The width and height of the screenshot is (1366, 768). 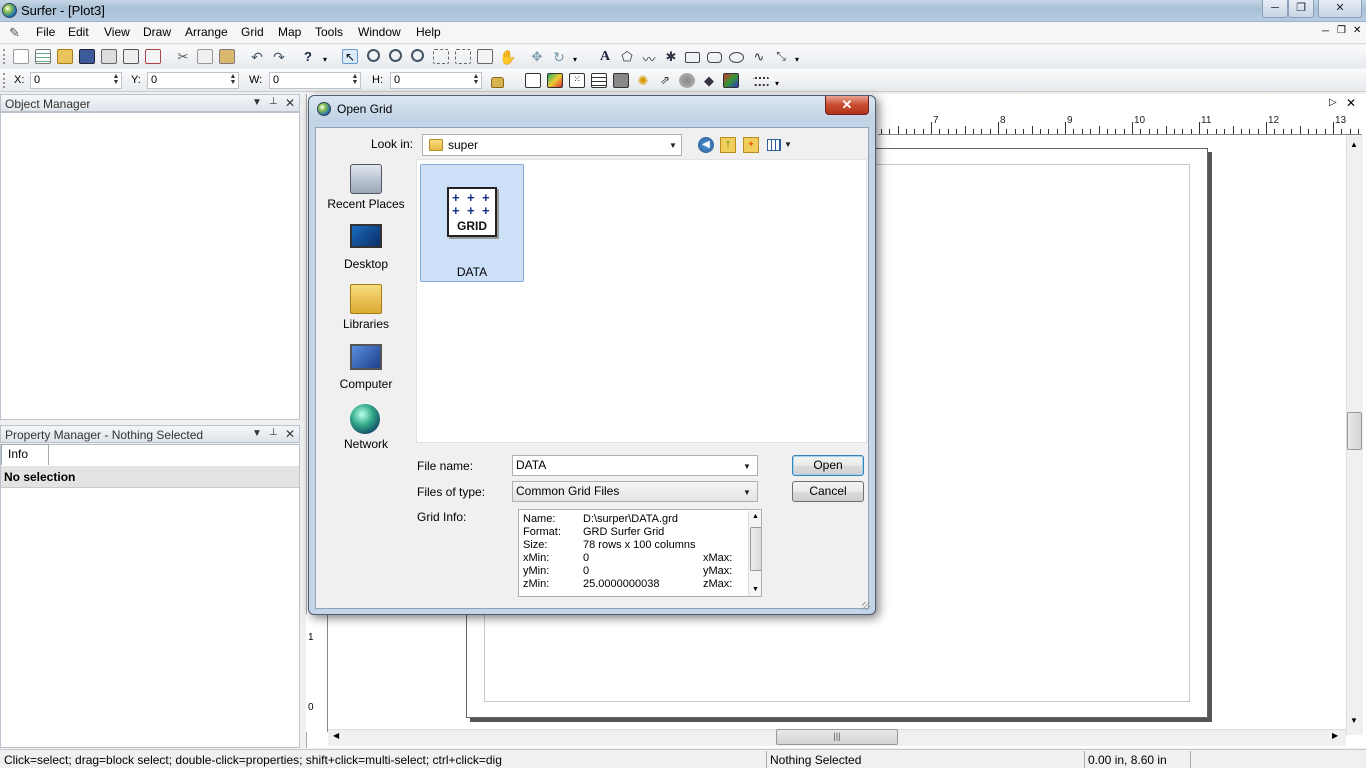 I want to click on w-field: 0 ▲ ▼, so click(x=315, y=80).